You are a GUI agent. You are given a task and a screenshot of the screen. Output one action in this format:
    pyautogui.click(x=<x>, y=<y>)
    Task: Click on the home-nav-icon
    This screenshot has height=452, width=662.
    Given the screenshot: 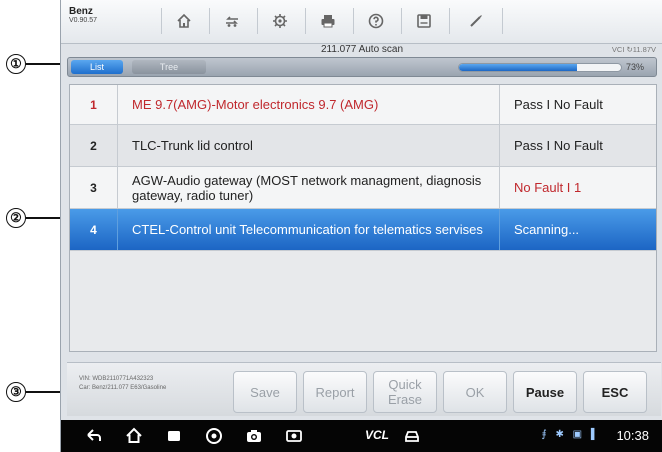 What is the action you would take?
    pyautogui.click(x=134, y=435)
    